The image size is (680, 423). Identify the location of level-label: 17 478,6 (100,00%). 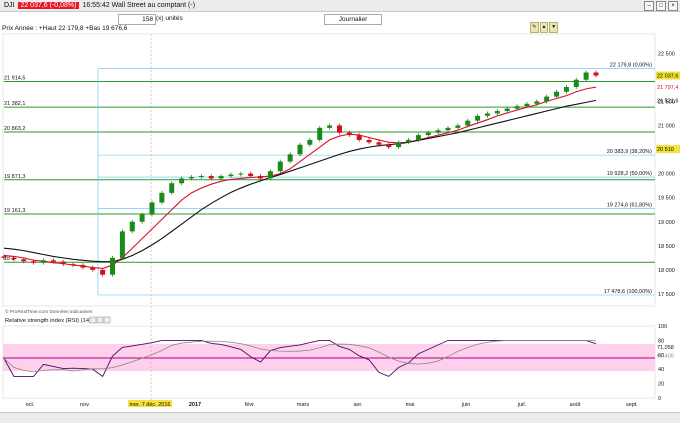
(628, 292).